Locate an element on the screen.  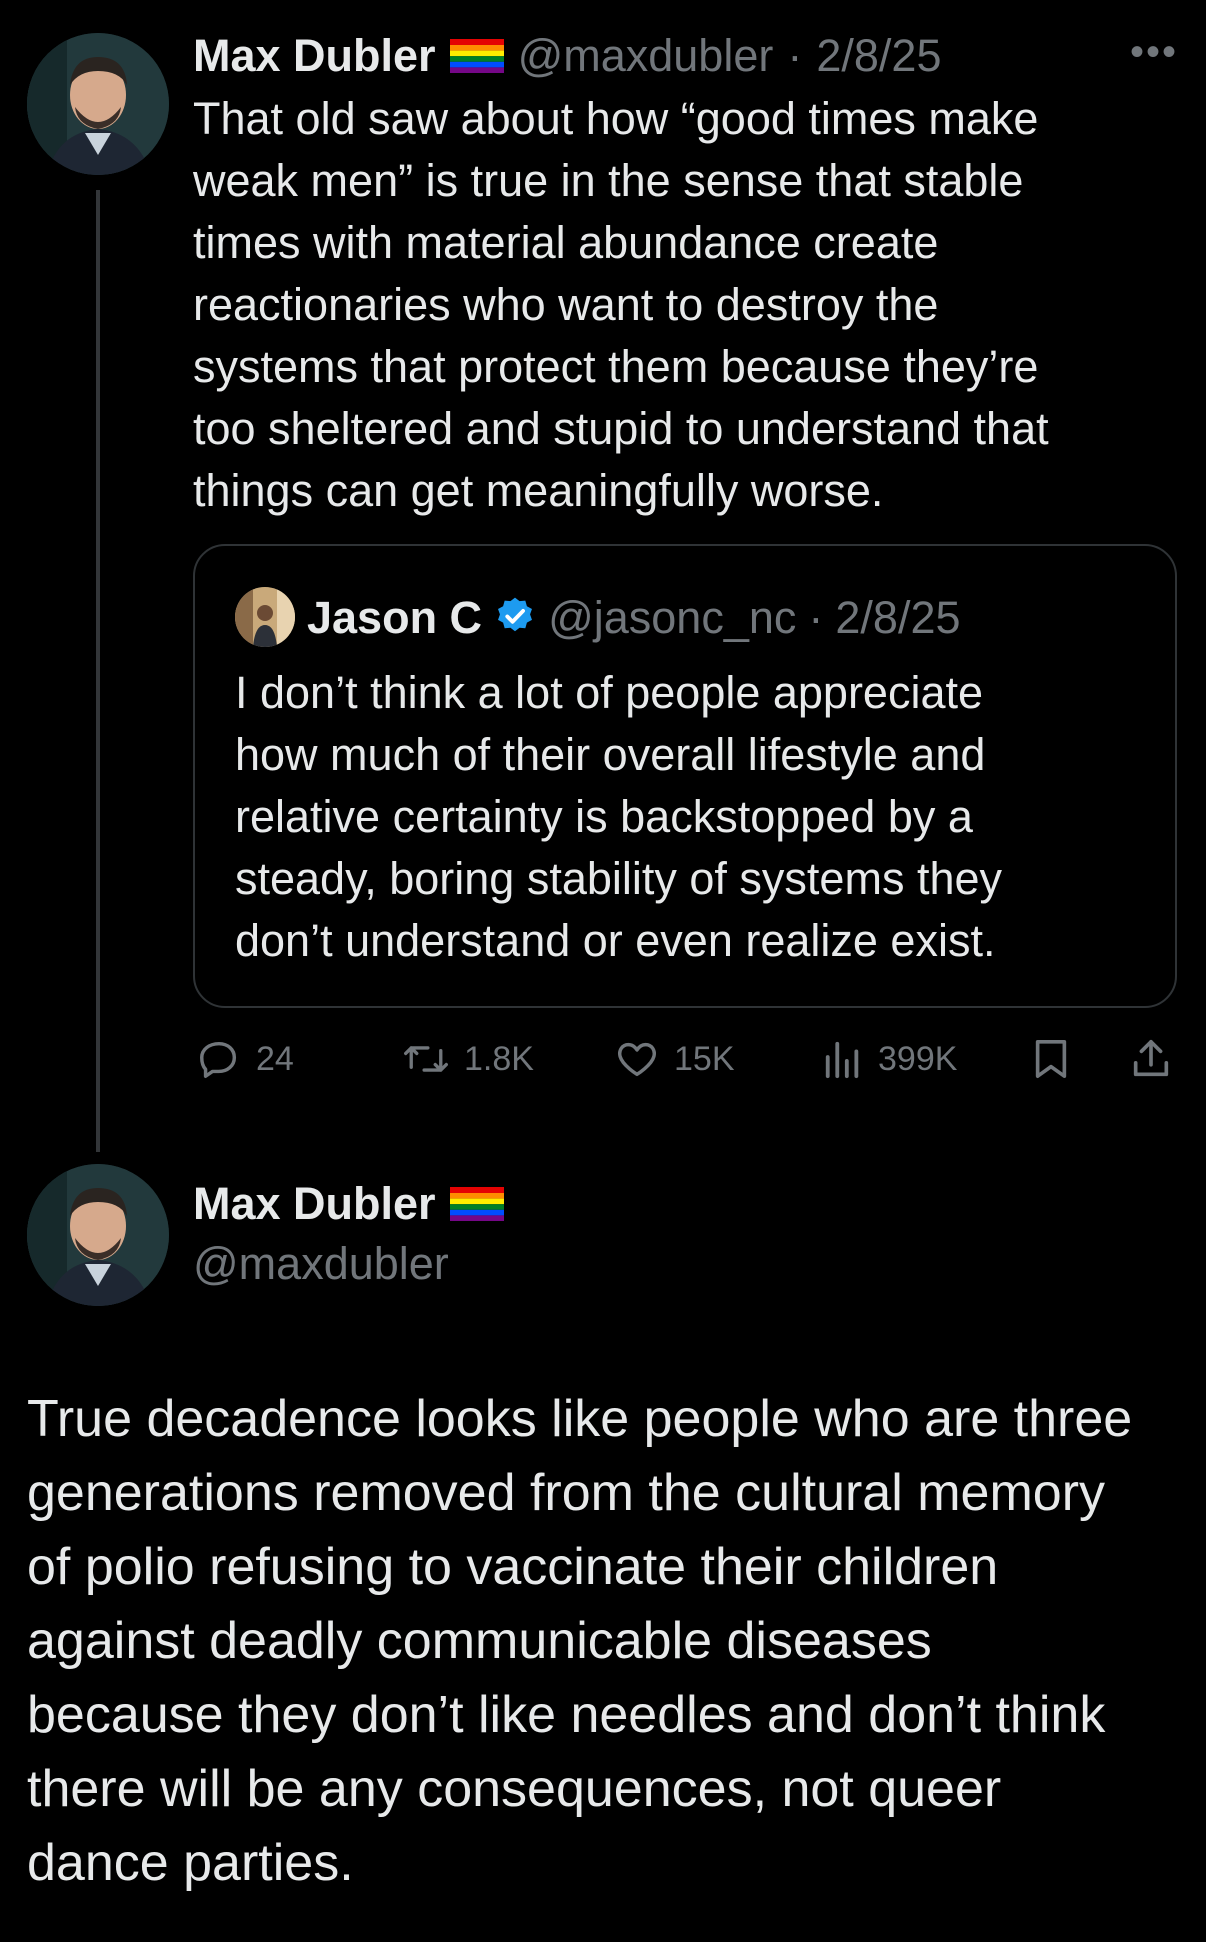
avatar-jason-c is located at coordinates (265, 617).